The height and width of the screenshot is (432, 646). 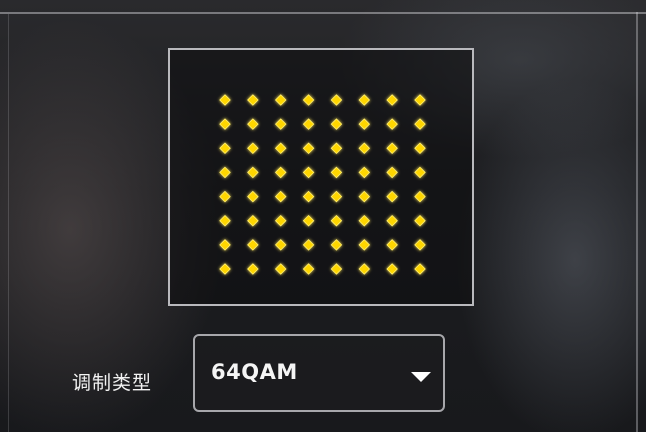 What do you see at coordinates (112, 383) in the screenshot?
I see `modulation-type-label: 调制类型` at bounding box center [112, 383].